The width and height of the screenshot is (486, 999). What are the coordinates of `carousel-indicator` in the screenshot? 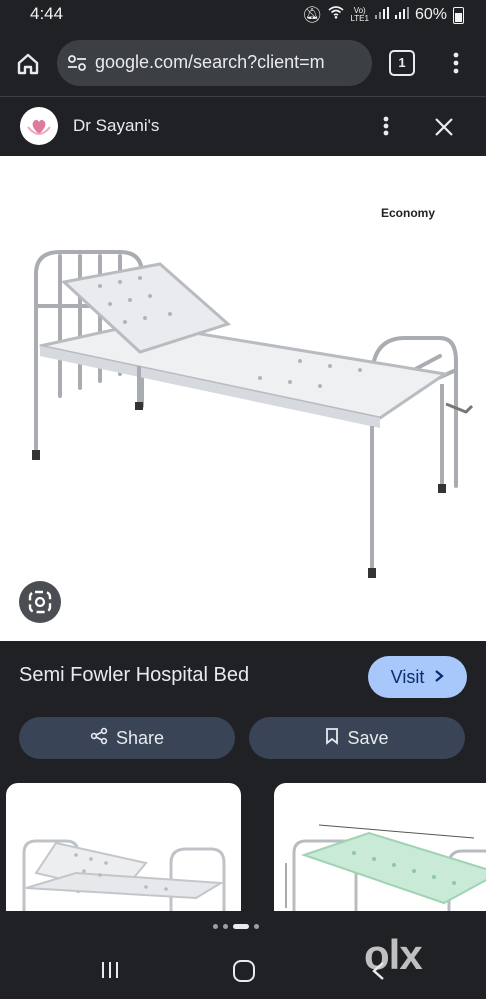 It's located at (236, 926).